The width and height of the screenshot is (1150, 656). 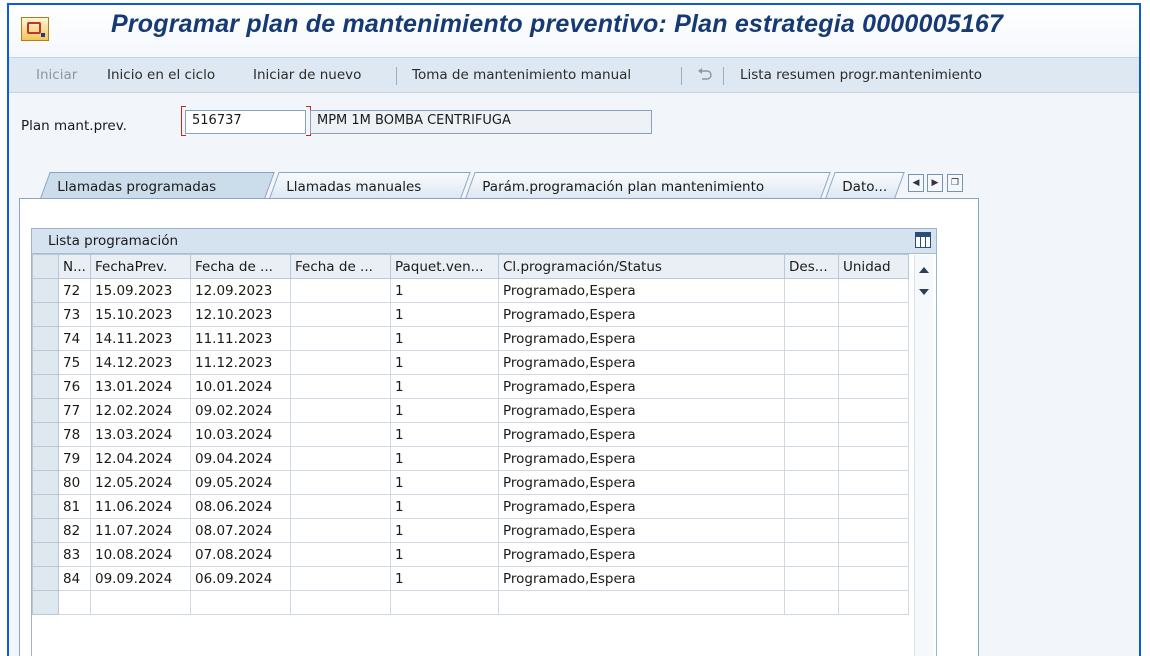 What do you see at coordinates (370, 185) in the screenshot?
I see `tab-manual-calls: Llamadas manuales` at bounding box center [370, 185].